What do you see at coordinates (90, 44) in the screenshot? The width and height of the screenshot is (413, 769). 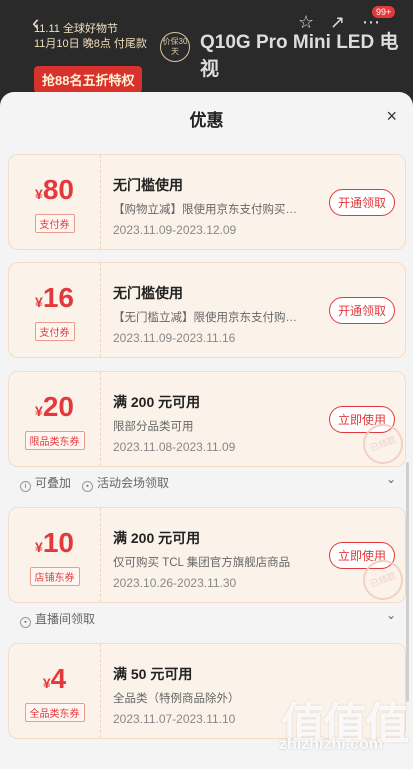 I see `promo-line2: 11月10日 晚8点 付尾款` at bounding box center [90, 44].